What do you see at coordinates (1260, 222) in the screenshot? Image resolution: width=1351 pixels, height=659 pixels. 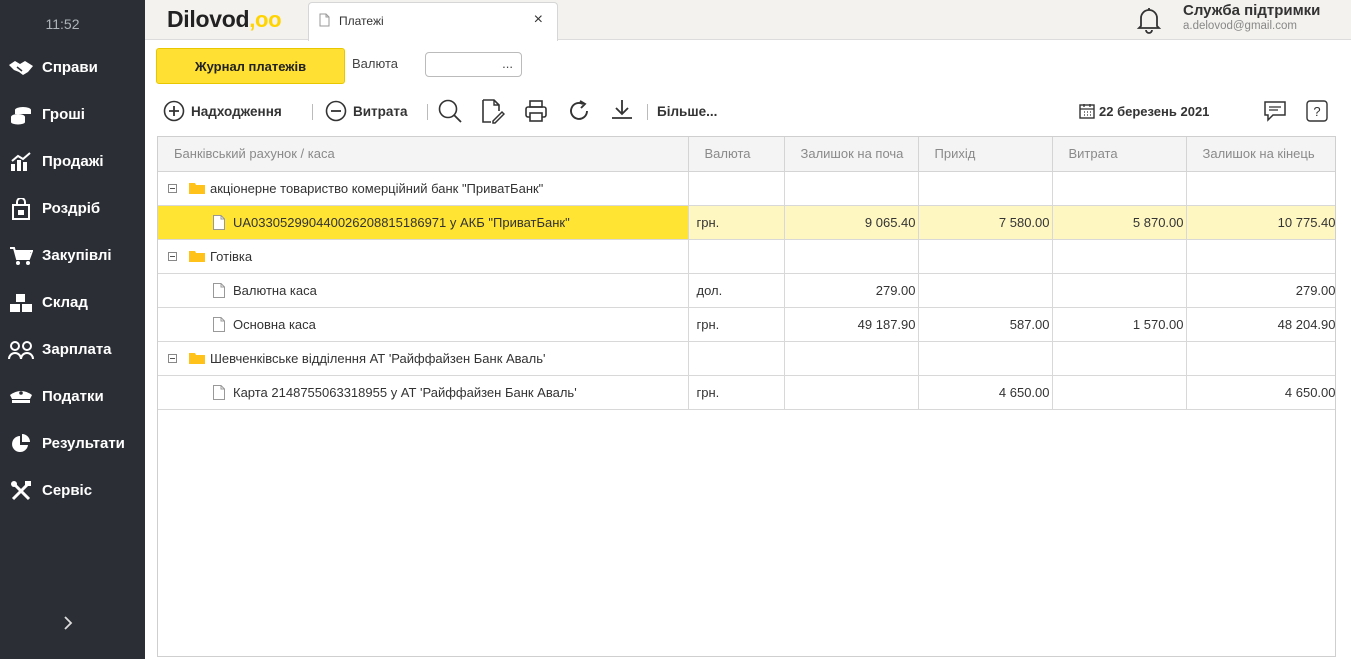 I see `cell-end: 10 775.40` at bounding box center [1260, 222].